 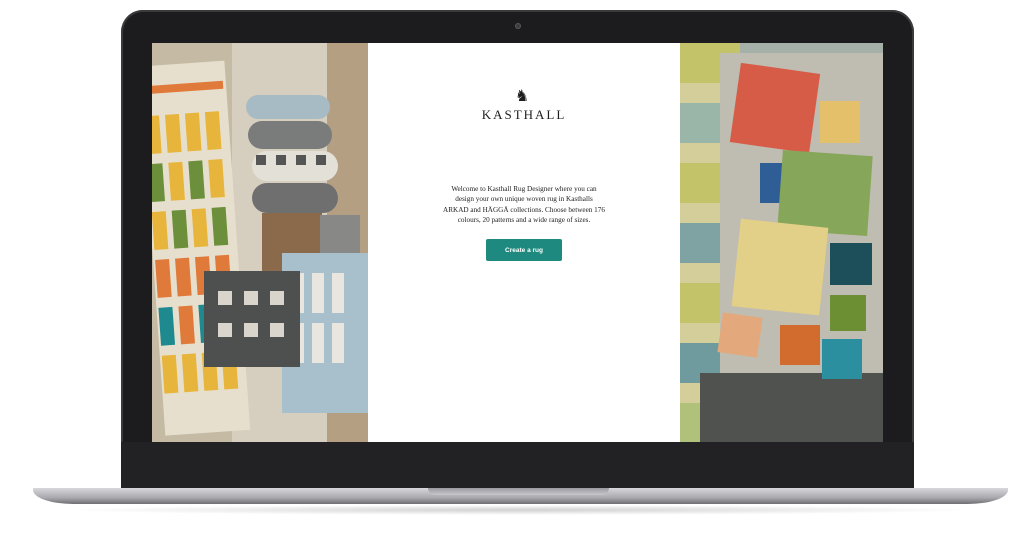 I want to click on lion-crest-icon: ♞, so click(x=522, y=95).